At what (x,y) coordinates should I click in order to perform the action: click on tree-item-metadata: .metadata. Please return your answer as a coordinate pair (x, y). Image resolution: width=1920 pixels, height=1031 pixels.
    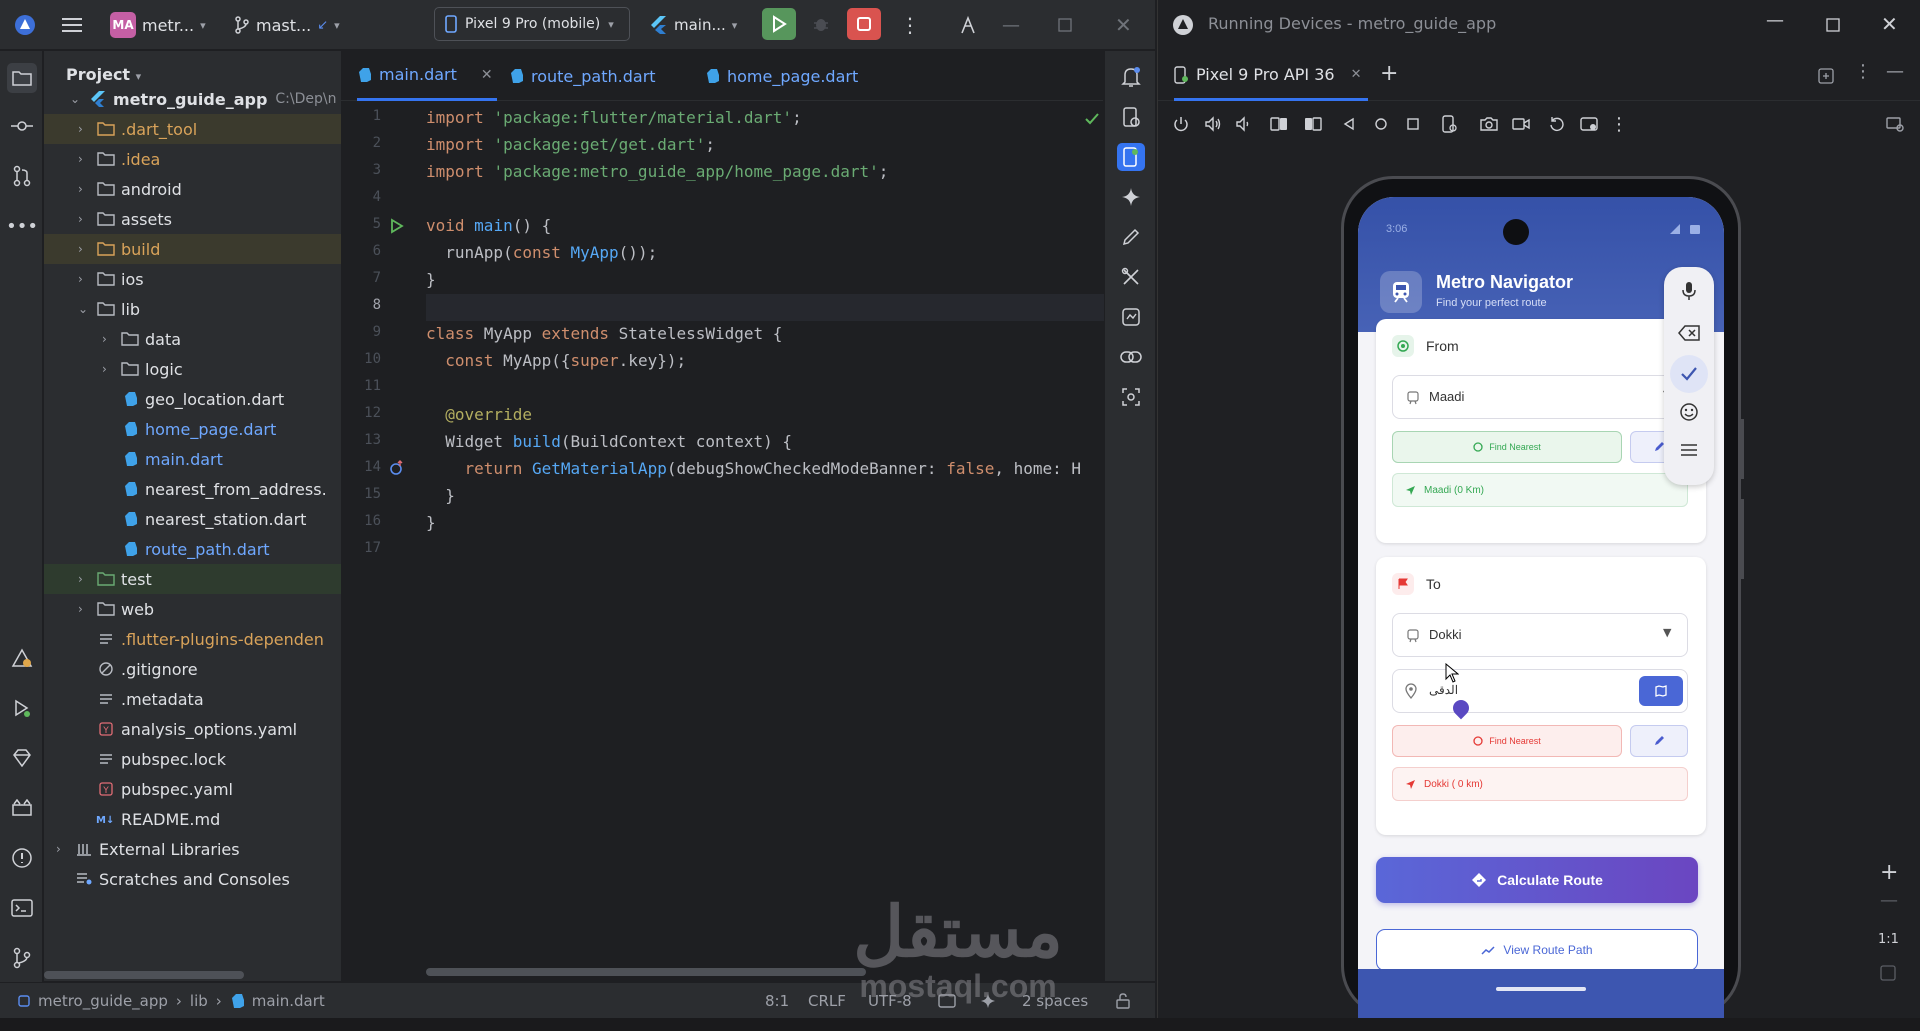
    Looking at the image, I should click on (192, 699).